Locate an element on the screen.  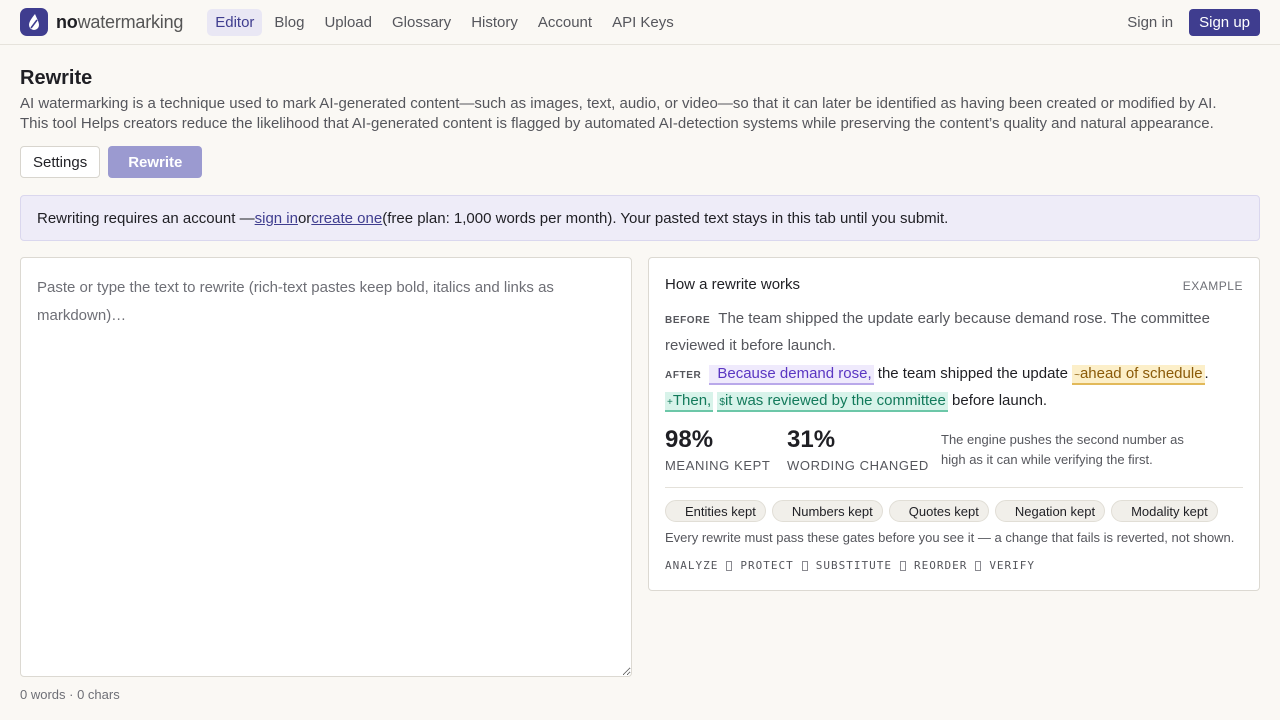
auth-actions: Sign in Sign up is located at coordinates (1193, 22).